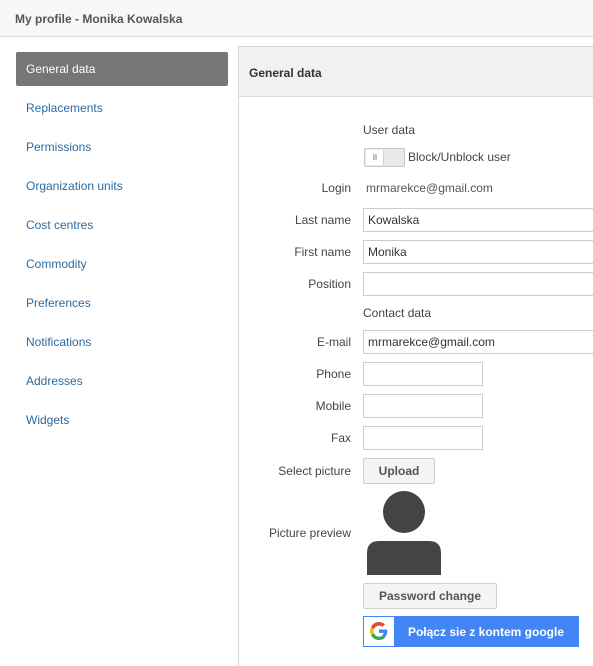  What do you see at coordinates (333, 374) in the screenshot?
I see `phone-label: Phone` at bounding box center [333, 374].